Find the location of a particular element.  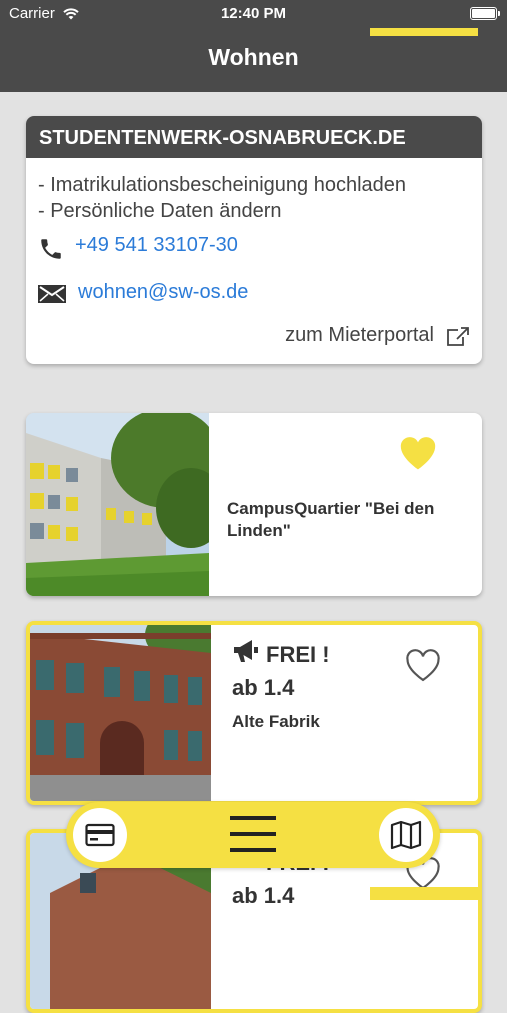

info-line: - Persönliche Daten ändern is located at coordinates (160, 211).